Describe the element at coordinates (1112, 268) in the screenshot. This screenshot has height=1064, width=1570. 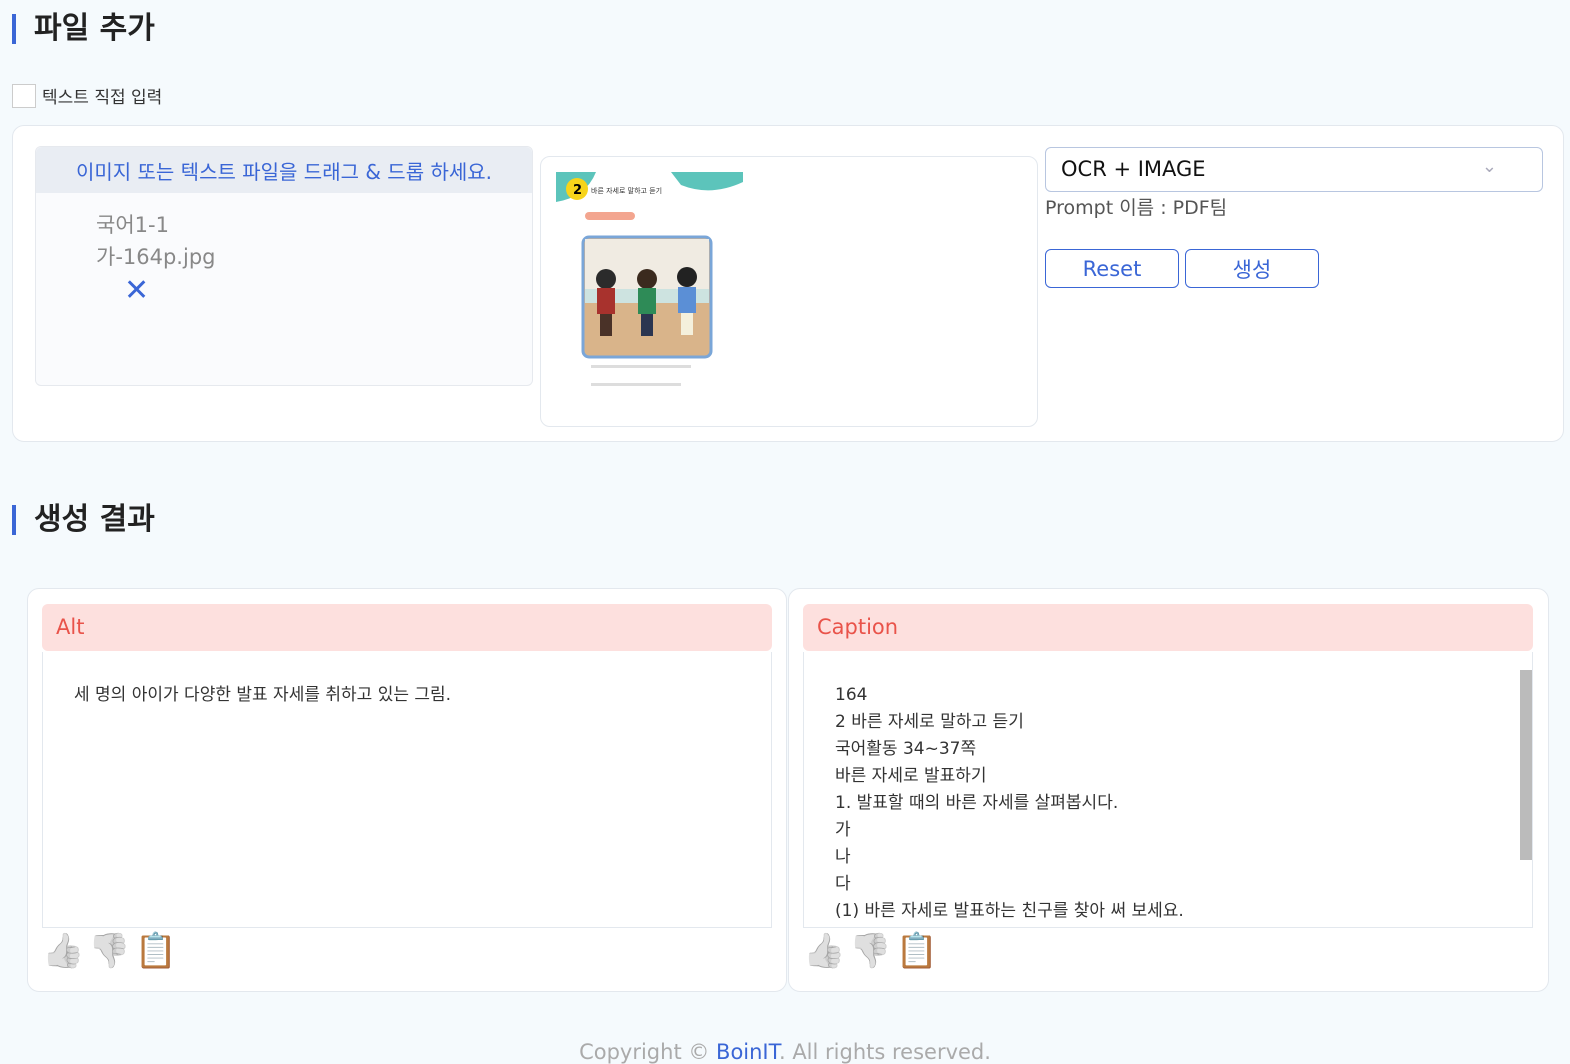
I see `reset-button: Reset` at that location.